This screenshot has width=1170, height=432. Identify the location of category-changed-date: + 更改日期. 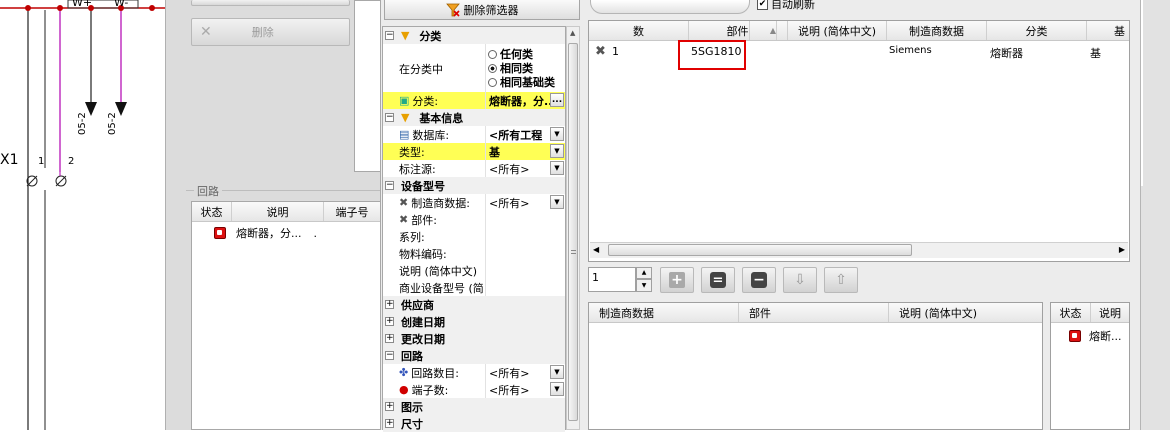
(474, 338).